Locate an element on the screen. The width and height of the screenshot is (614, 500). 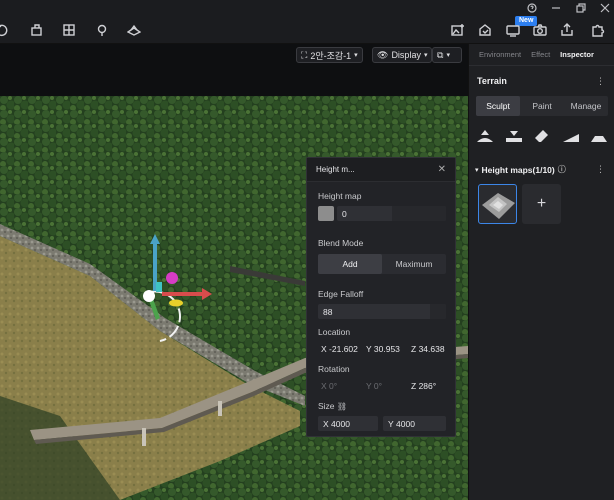
view-options-dropdown: ⧉ ▾ is located at coordinates (447, 55).